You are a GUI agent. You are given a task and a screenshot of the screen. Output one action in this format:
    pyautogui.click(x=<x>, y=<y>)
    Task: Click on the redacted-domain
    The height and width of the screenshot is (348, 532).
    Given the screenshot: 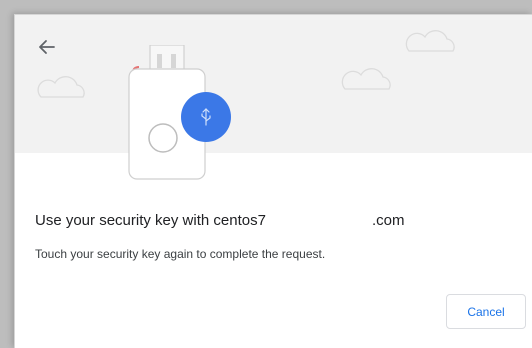 What is the action you would take?
    pyautogui.click(x=318, y=216)
    